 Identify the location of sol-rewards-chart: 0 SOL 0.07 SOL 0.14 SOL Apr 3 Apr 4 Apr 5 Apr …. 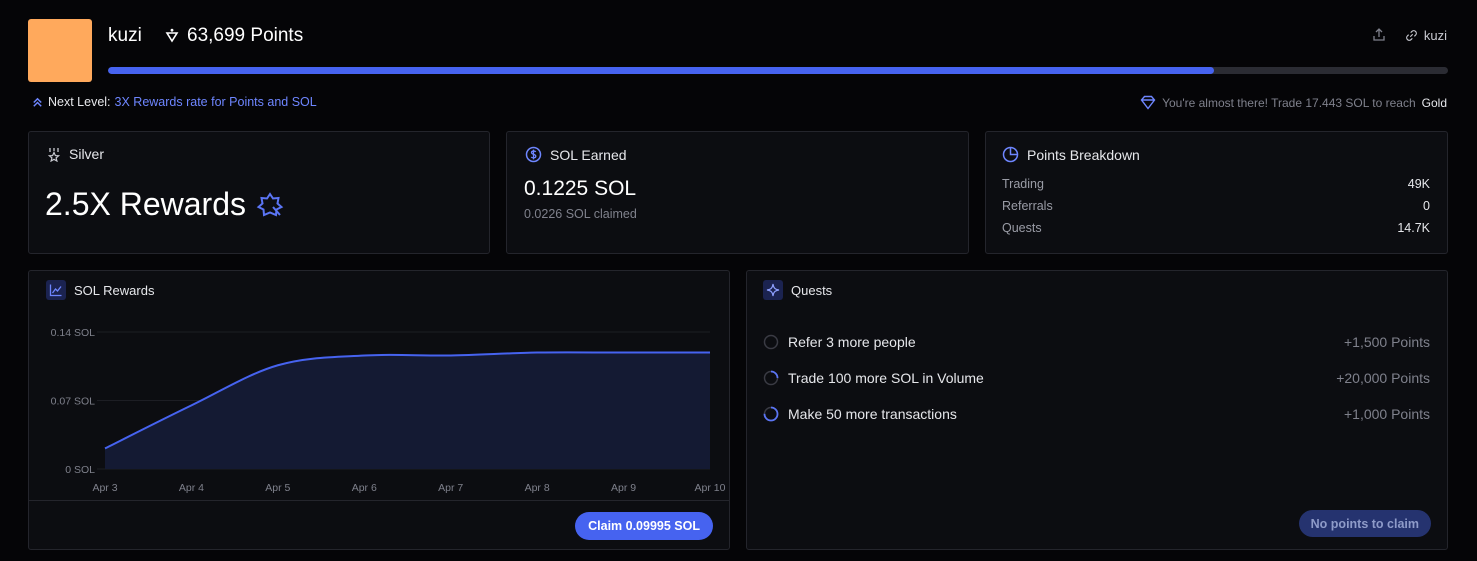
(388, 410).